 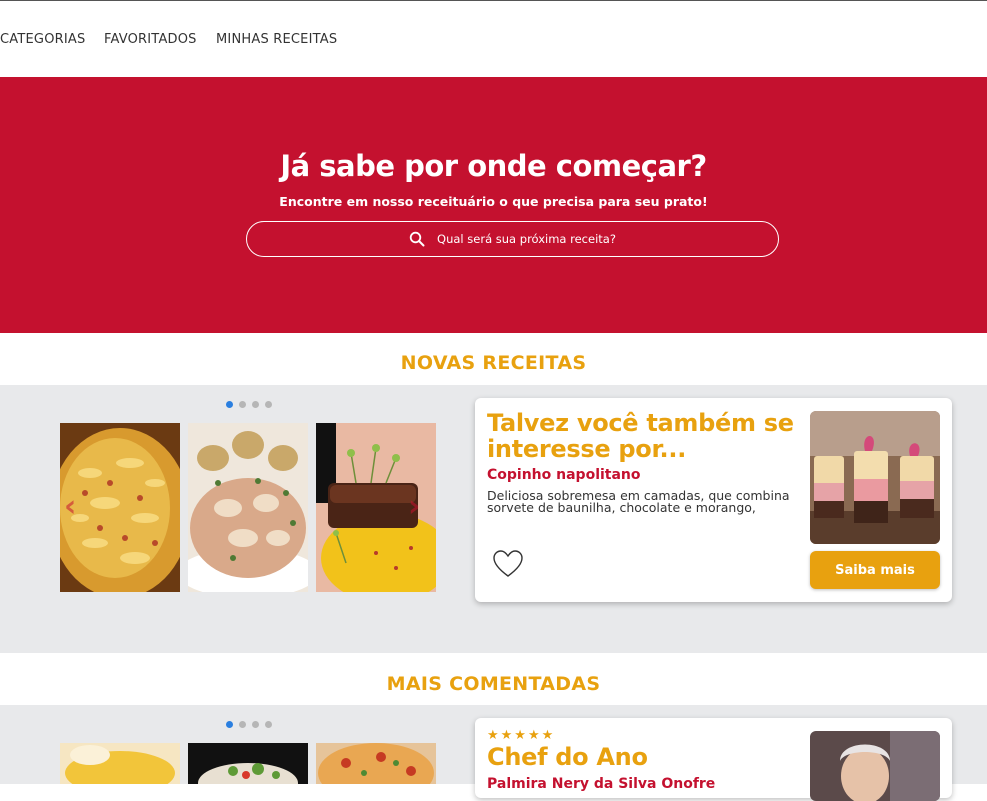 What do you see at coordinates (376, 507) in the screenshot?
I see `steak-risotto-photo: ›` at bounding box center [376, 507].